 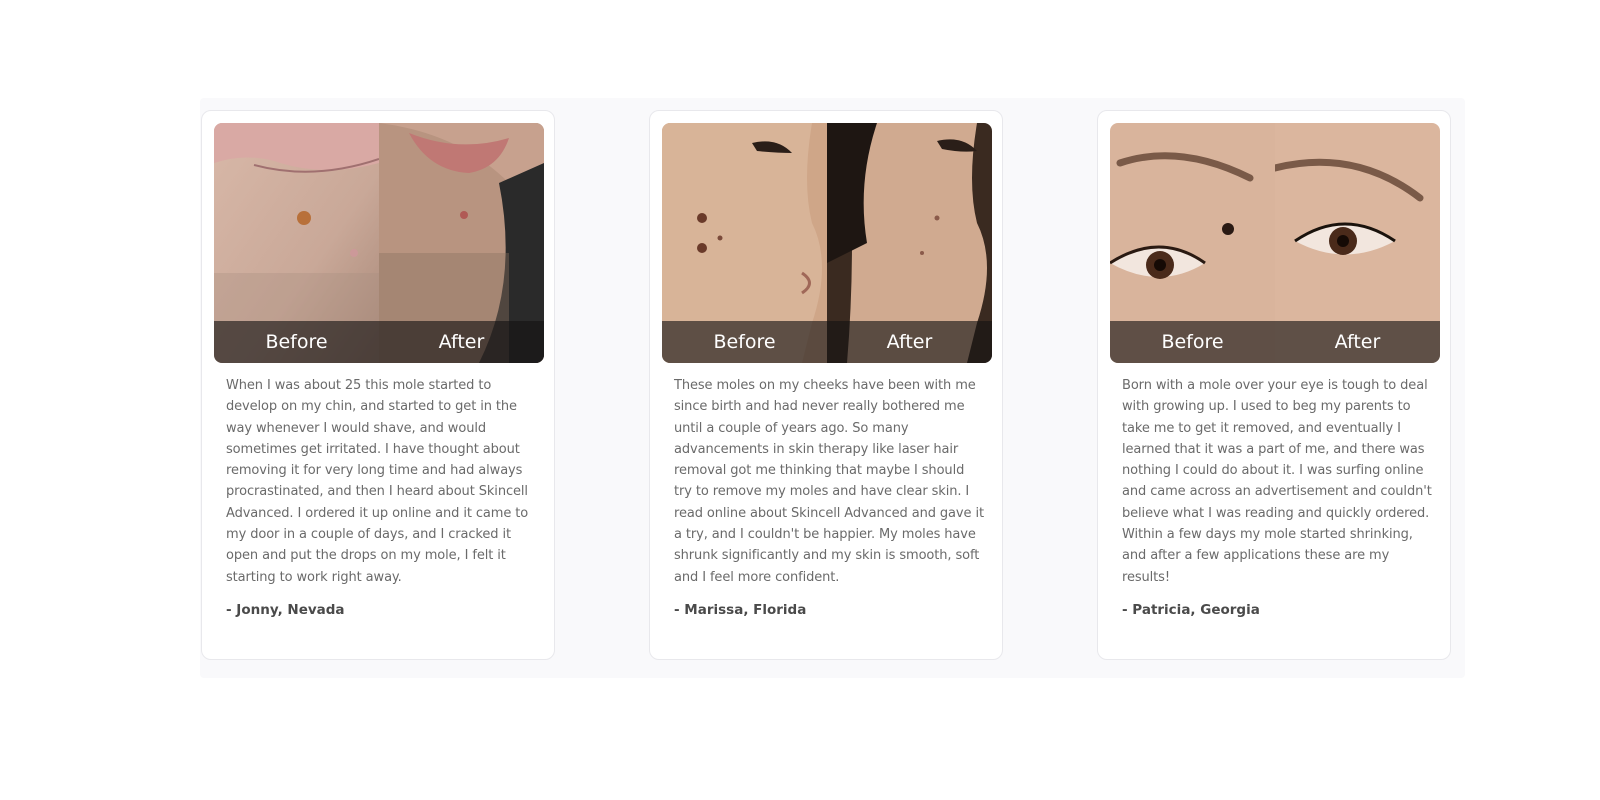 What do you see at coordinates (740, 610) in the screenshot?
I see `testimonial-author: - Marissa, Florida` at bounding box center [740, 610].